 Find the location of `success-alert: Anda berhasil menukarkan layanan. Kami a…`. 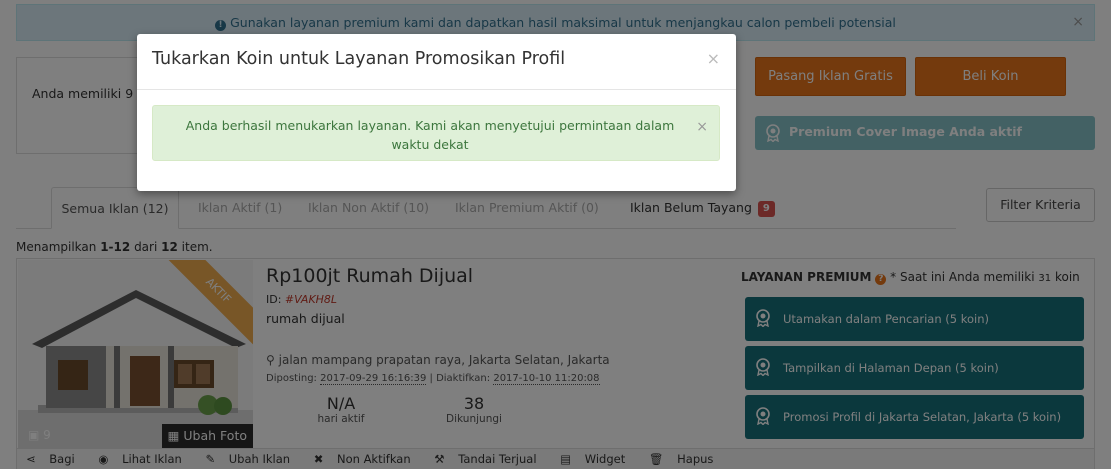

success-alert: Anda berhasil menukarkan layanan. Kami a… is located at coordinates (436, 133).